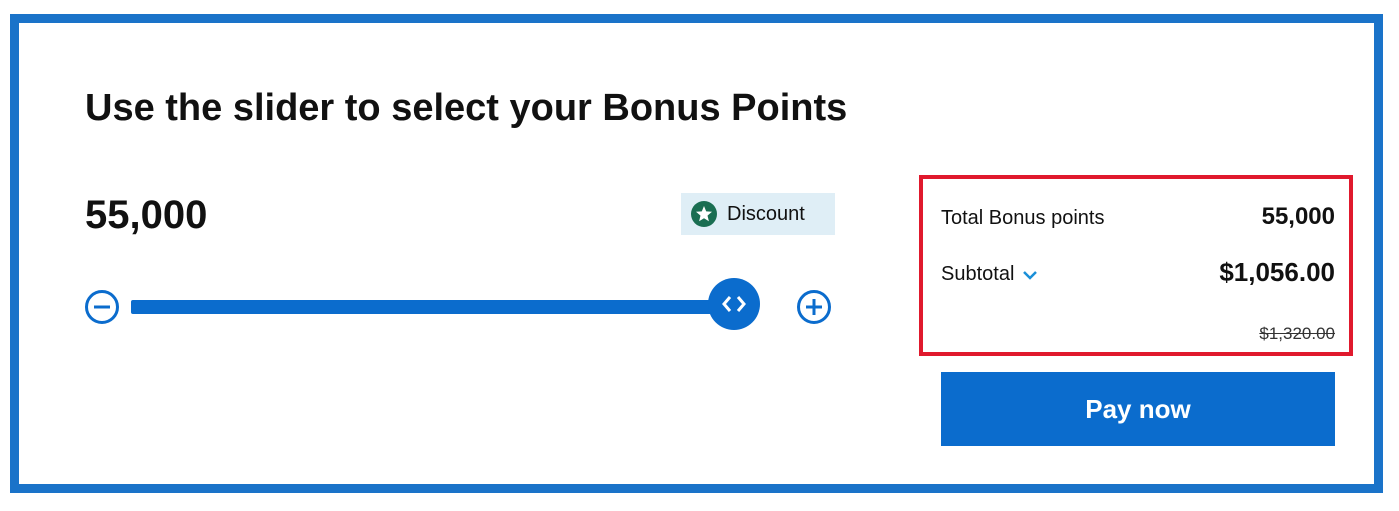 Image resolution: width=1399 pixels, height=511 pixels. Describe the element at coordinates (814, 307) in the screenshot. I see `plus-circle-icon` at that location.